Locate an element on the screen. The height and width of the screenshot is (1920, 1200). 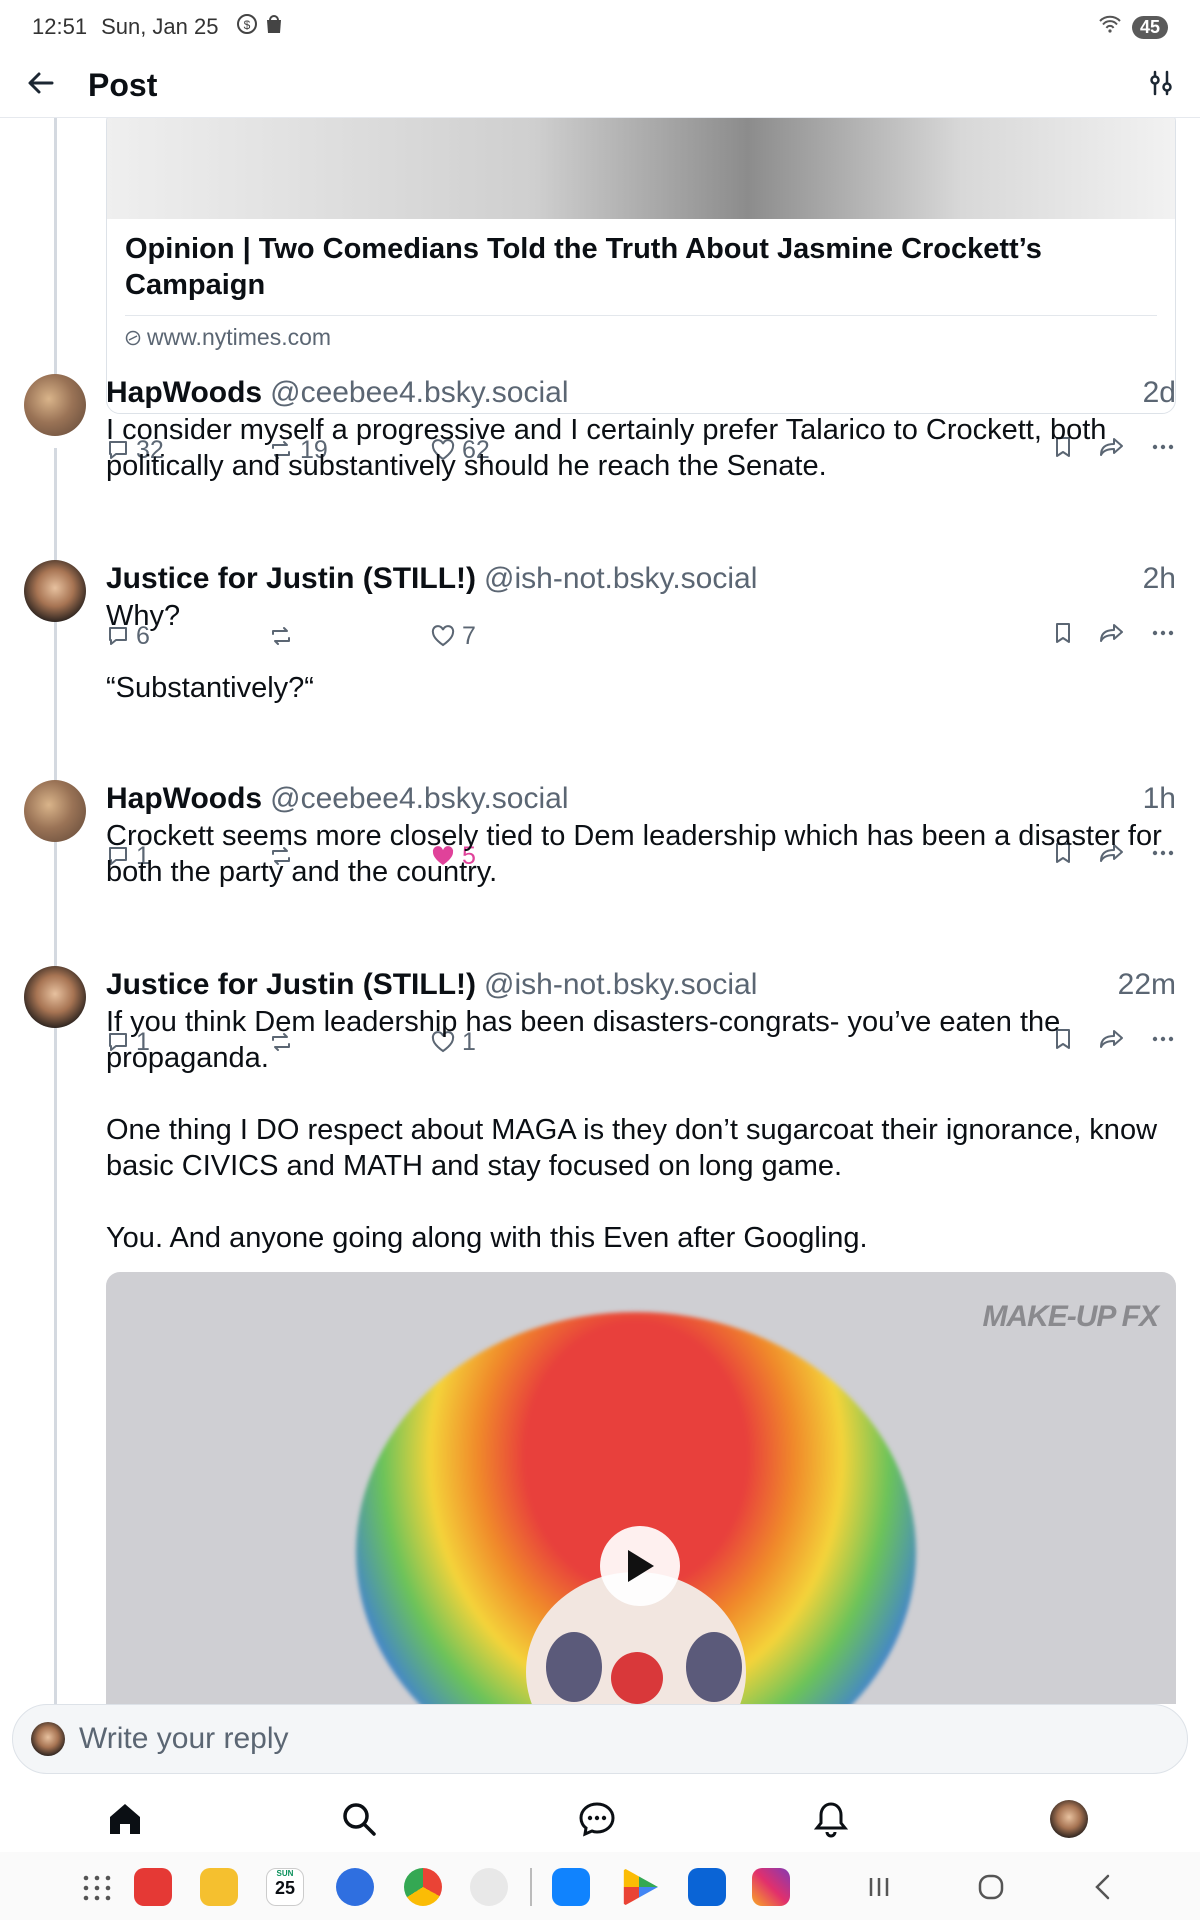
chrome-app-icon is located at coordinates (423, 1887).